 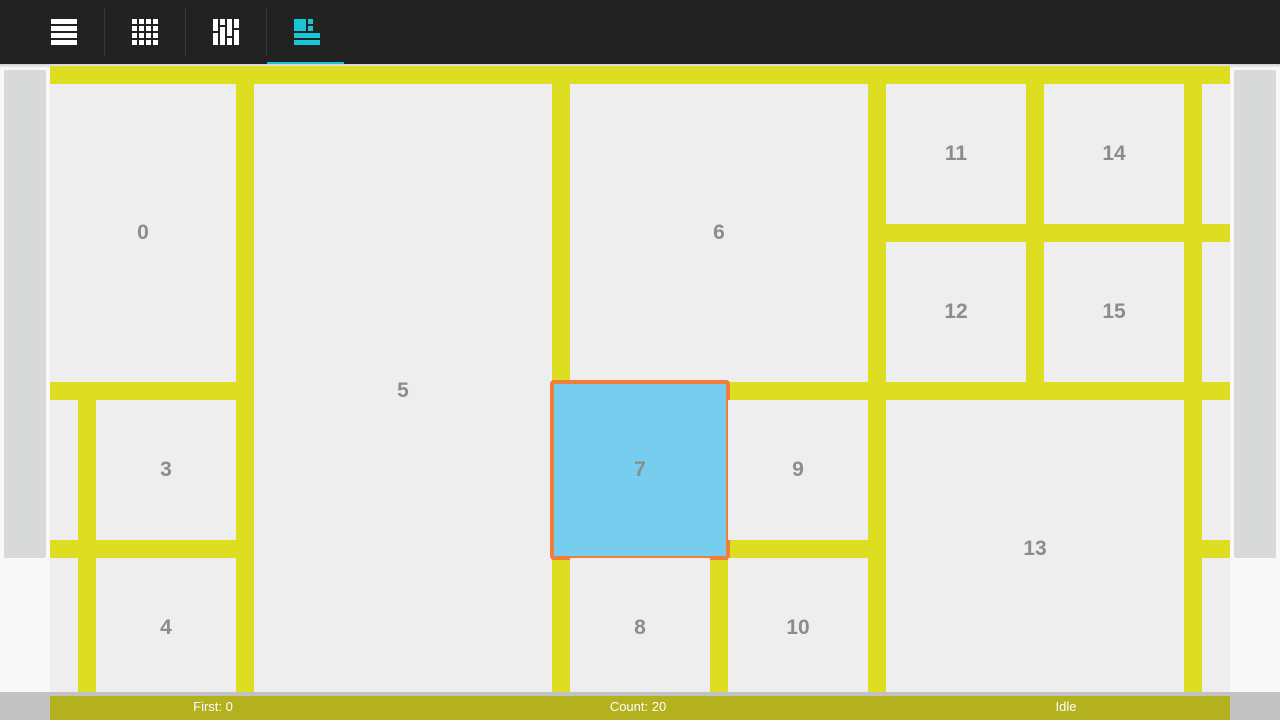 I want to click on grid-item: 4, so click(x=166, y=628).